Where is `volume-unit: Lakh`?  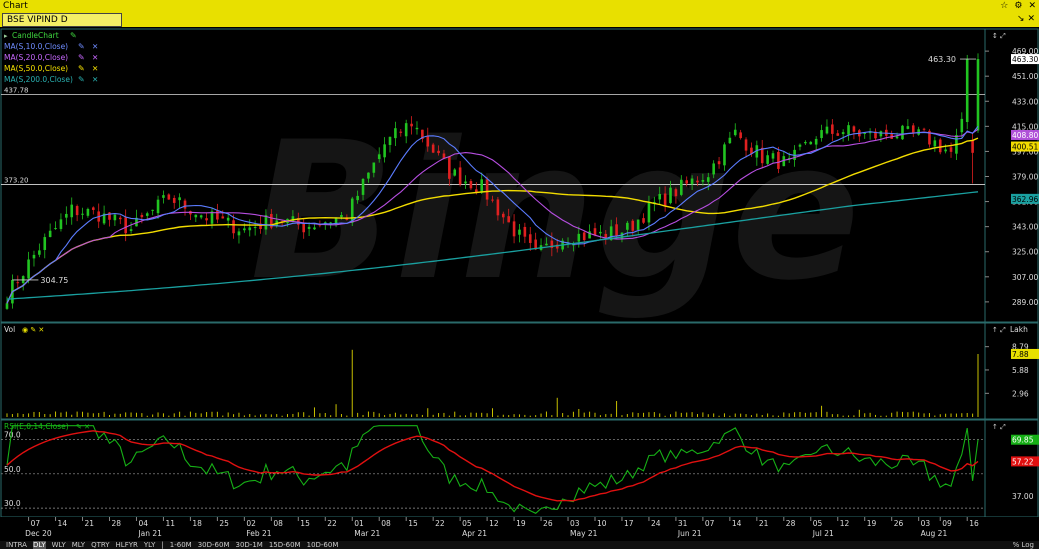
volume-unit: Lakh is located at coordinates (1019, 329).